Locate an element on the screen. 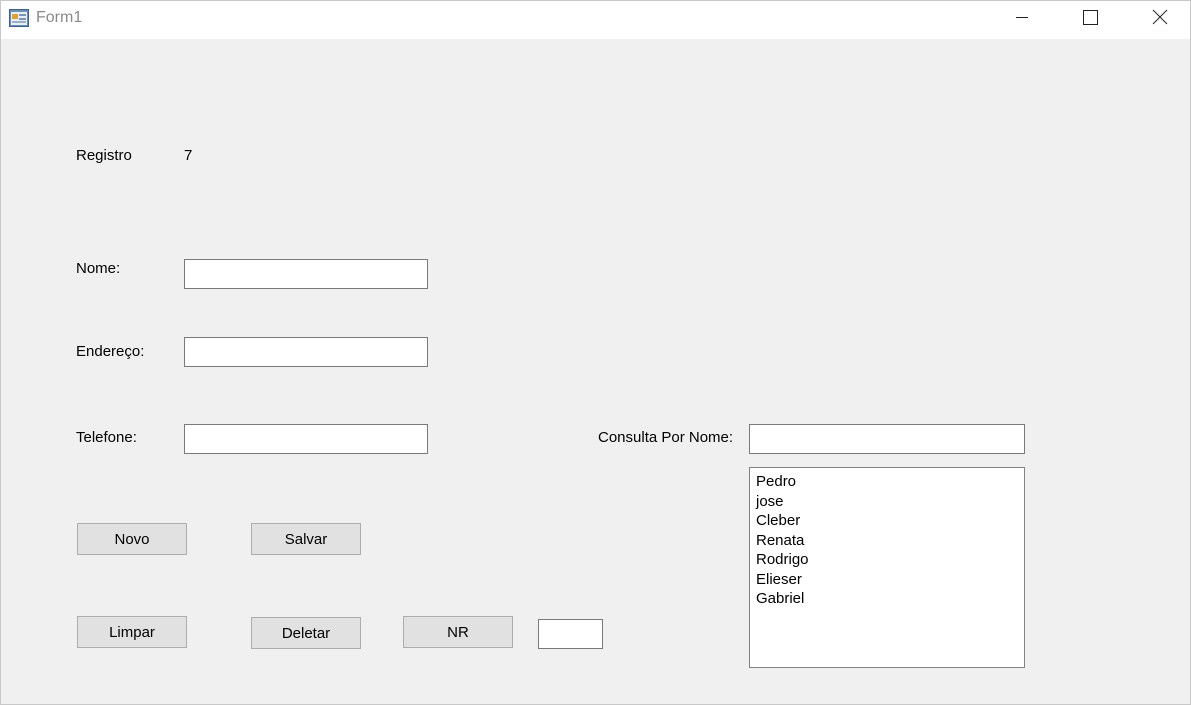  novo-button: Novo is located at coordinates (132, 539).